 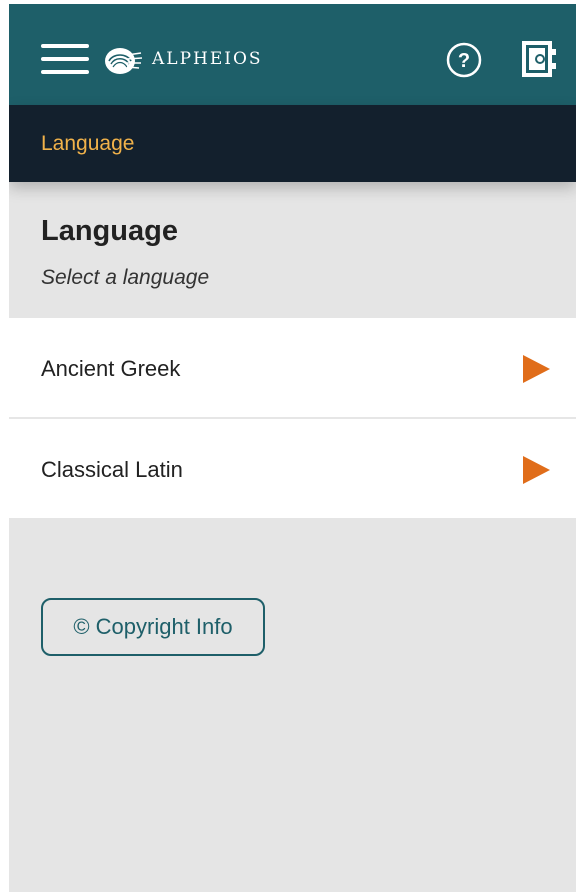 What do you see at coordinates (88, 143) in the screenshot?
I see `breadcrumb-title: Language` at bounding box center [88, 143].